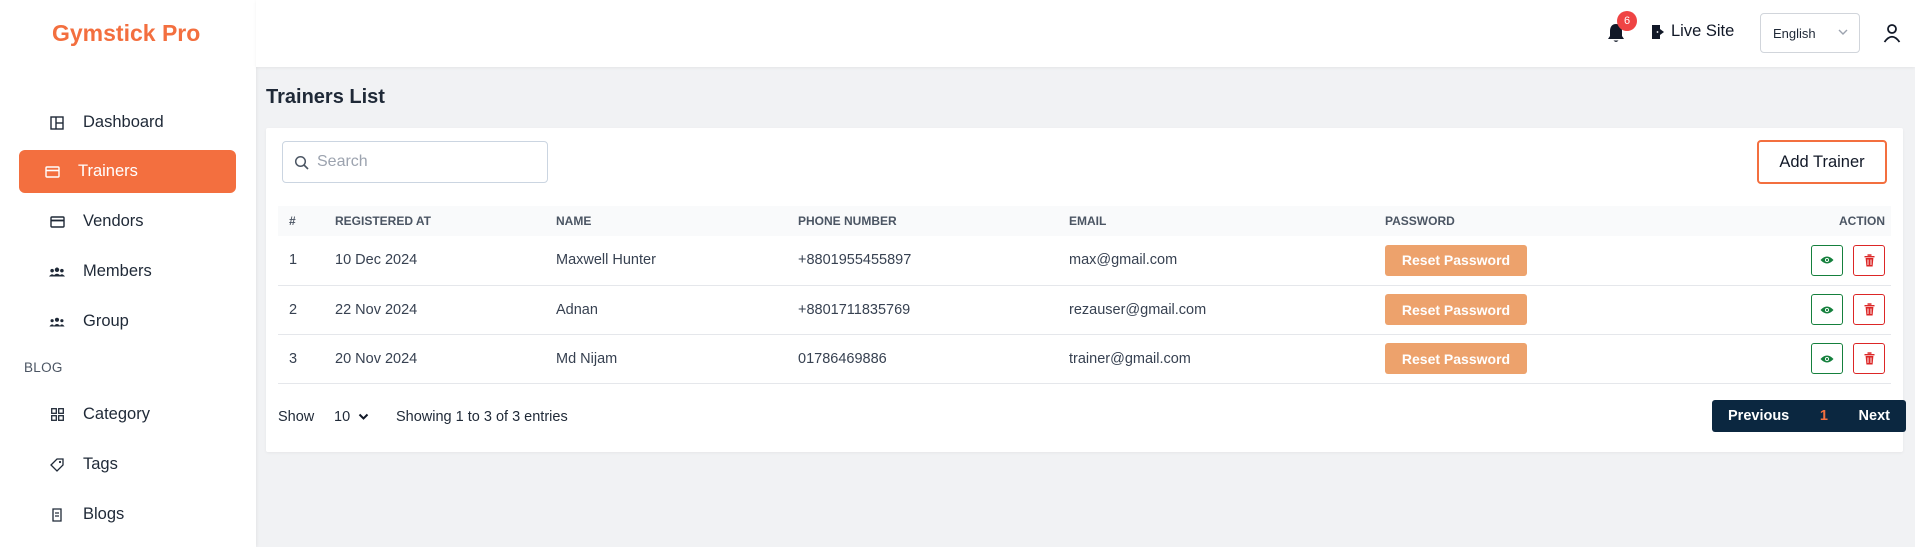 Image resolution: width=1915 pixels, height=547 pixels. I want to click on column-header-phone: PHONE NUMBER, so click(847, 221).